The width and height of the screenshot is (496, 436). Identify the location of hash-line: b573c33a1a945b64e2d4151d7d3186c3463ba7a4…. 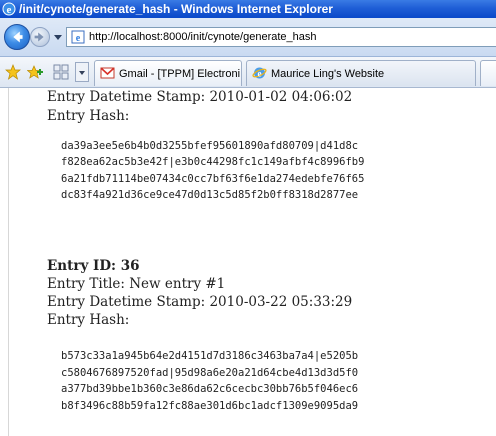
(210, 356).